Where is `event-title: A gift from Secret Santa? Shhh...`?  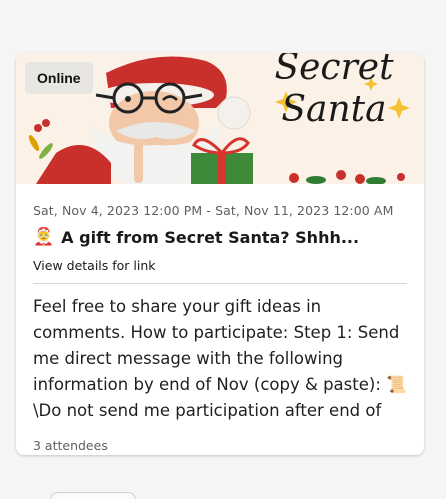
event-title: A gift from Secret Santa? Shhh... is located at coordinates (210, 237).